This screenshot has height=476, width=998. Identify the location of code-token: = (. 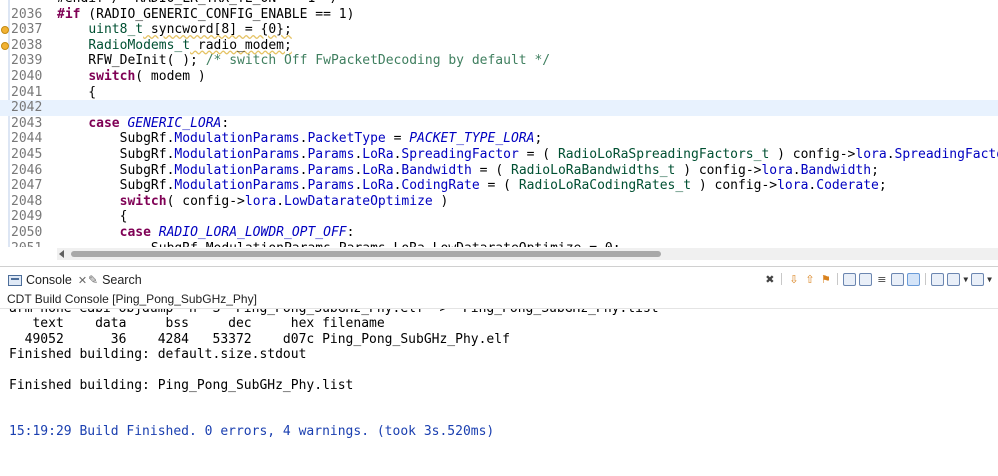
(499, 186).